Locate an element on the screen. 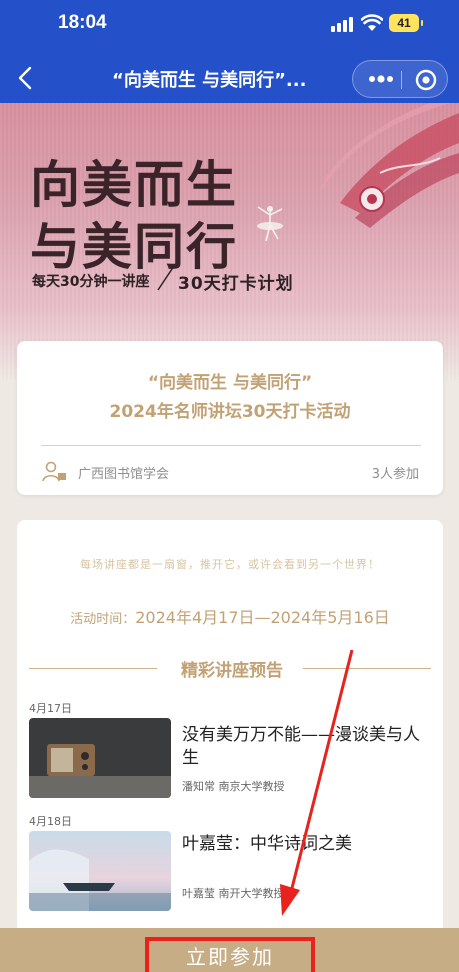 This screenshot has height=972, width=459. period-value: 2024年4月17日—2024年5月16日 is located at coordinates (262, 617).